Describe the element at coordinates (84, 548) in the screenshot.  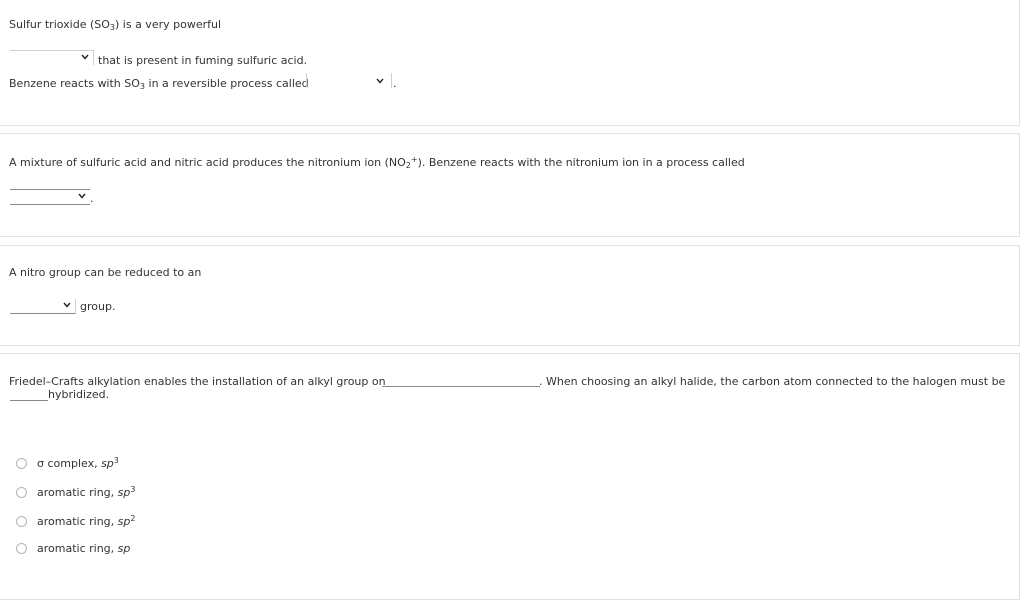
I see `option-label: aromatic ring, sp` at that location.